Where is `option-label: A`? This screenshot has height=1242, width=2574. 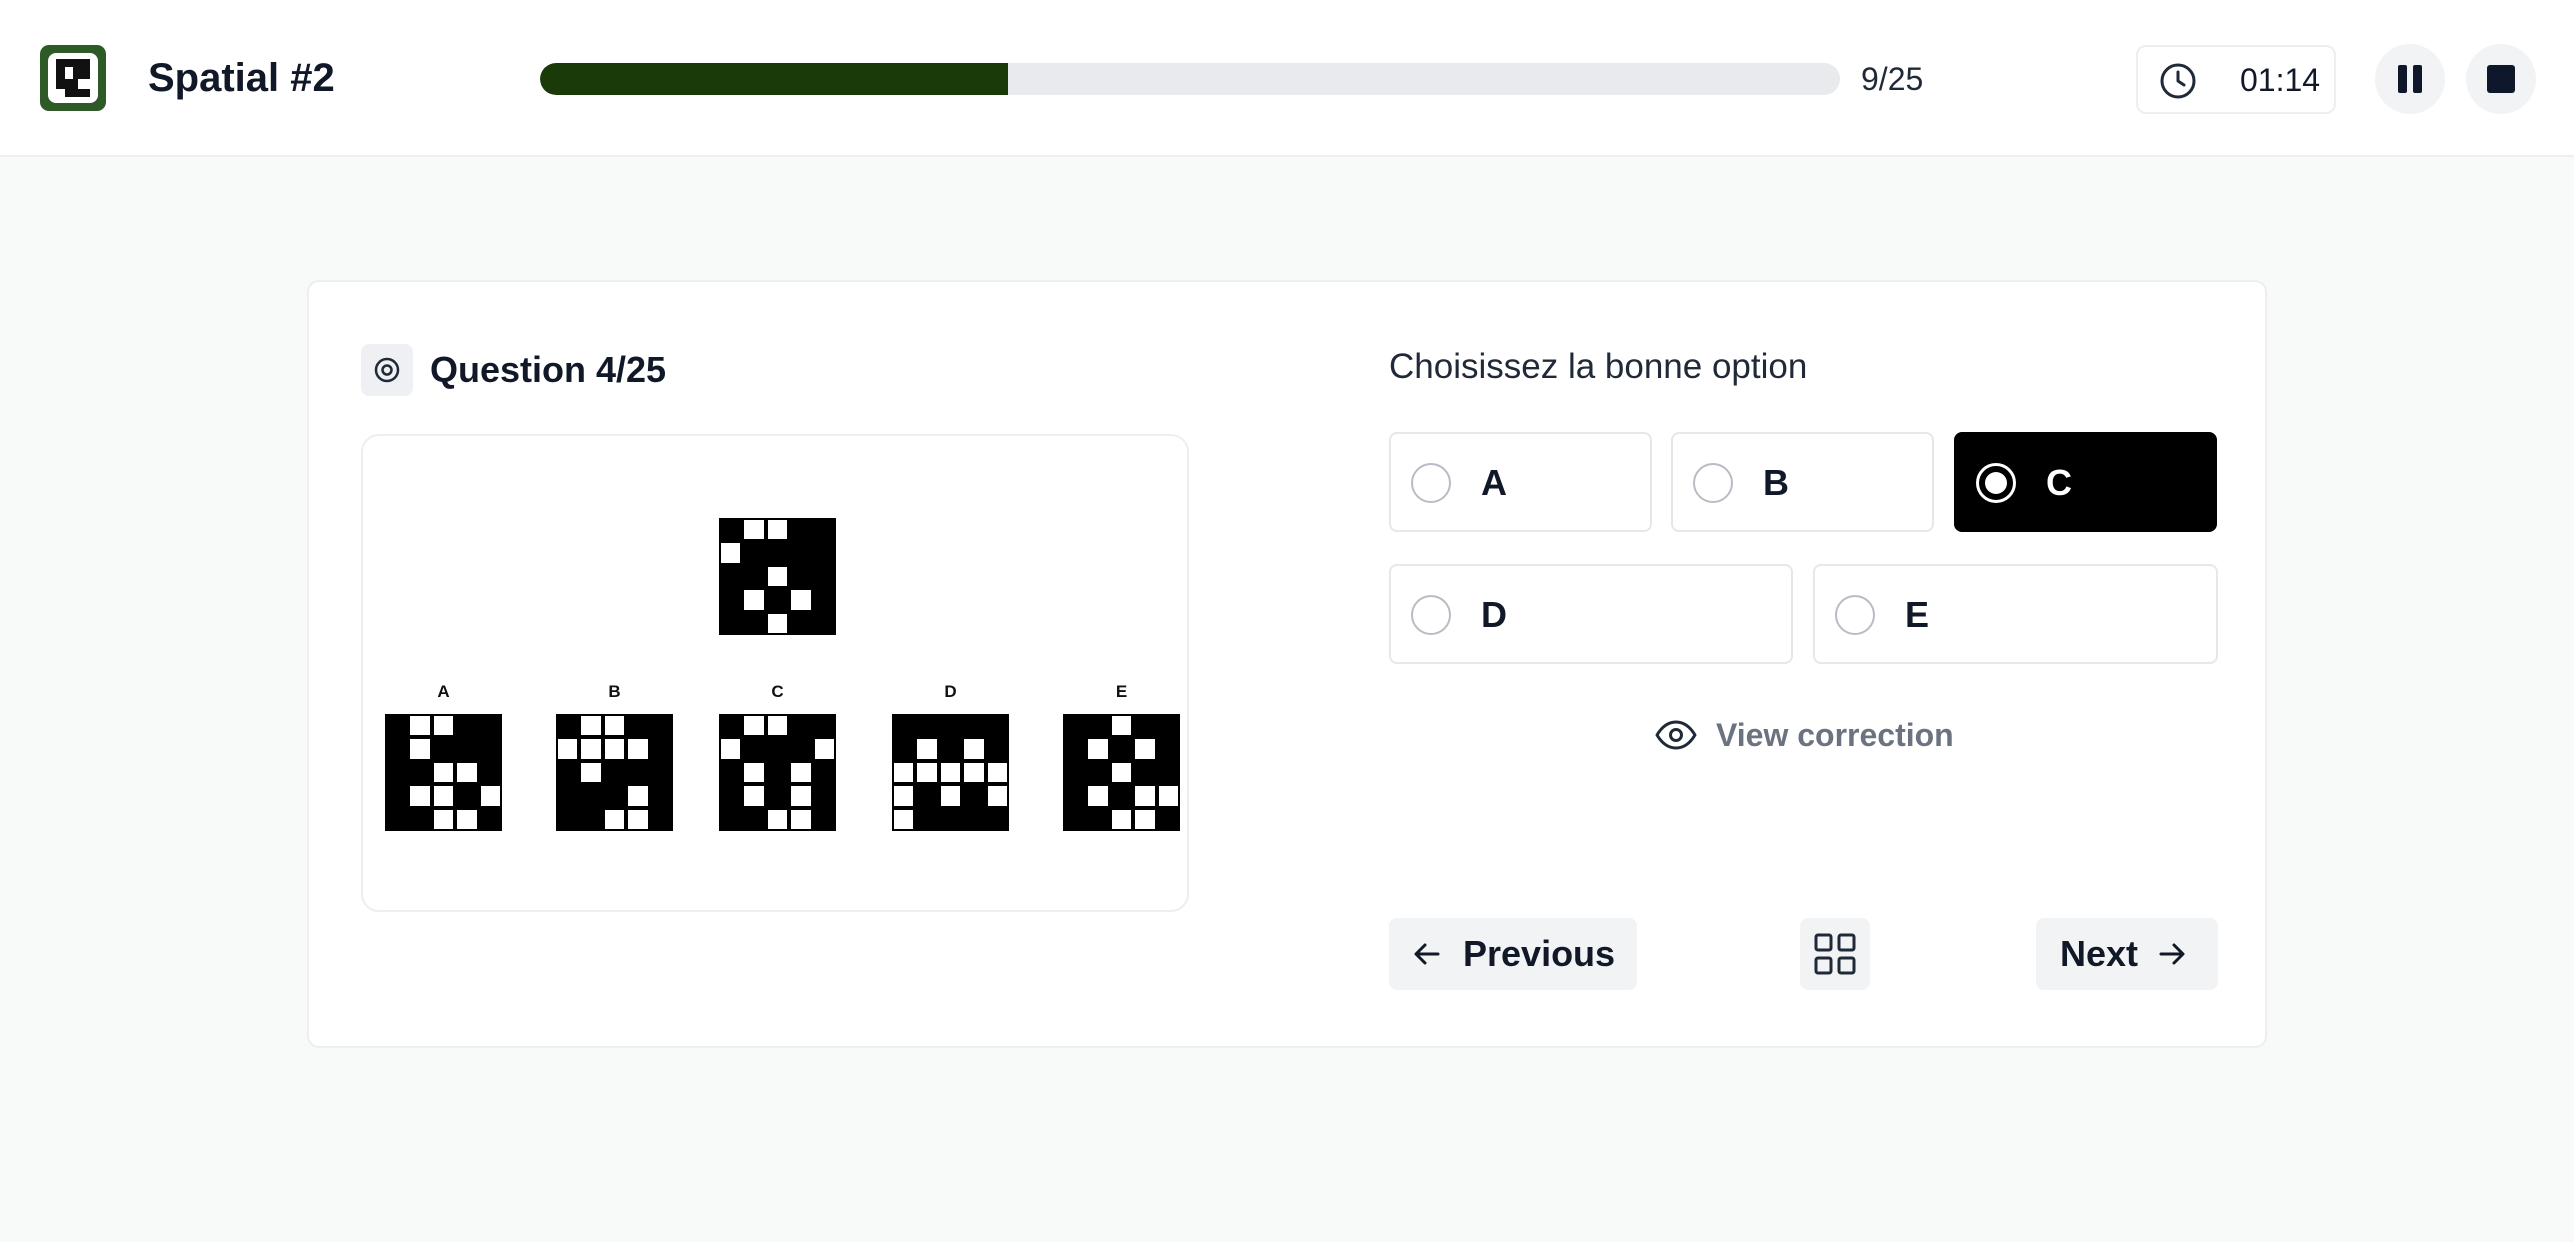 option-label: A is located at coordinates (1494, 482).